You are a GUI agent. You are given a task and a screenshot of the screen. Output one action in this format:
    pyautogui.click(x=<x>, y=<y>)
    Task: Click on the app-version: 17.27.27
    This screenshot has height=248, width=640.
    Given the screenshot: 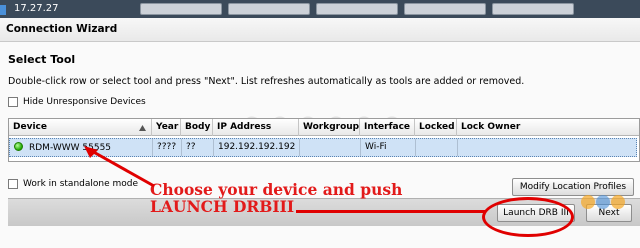 What is the action you would take?
    pyautogui.click(x=36, y=8)
    